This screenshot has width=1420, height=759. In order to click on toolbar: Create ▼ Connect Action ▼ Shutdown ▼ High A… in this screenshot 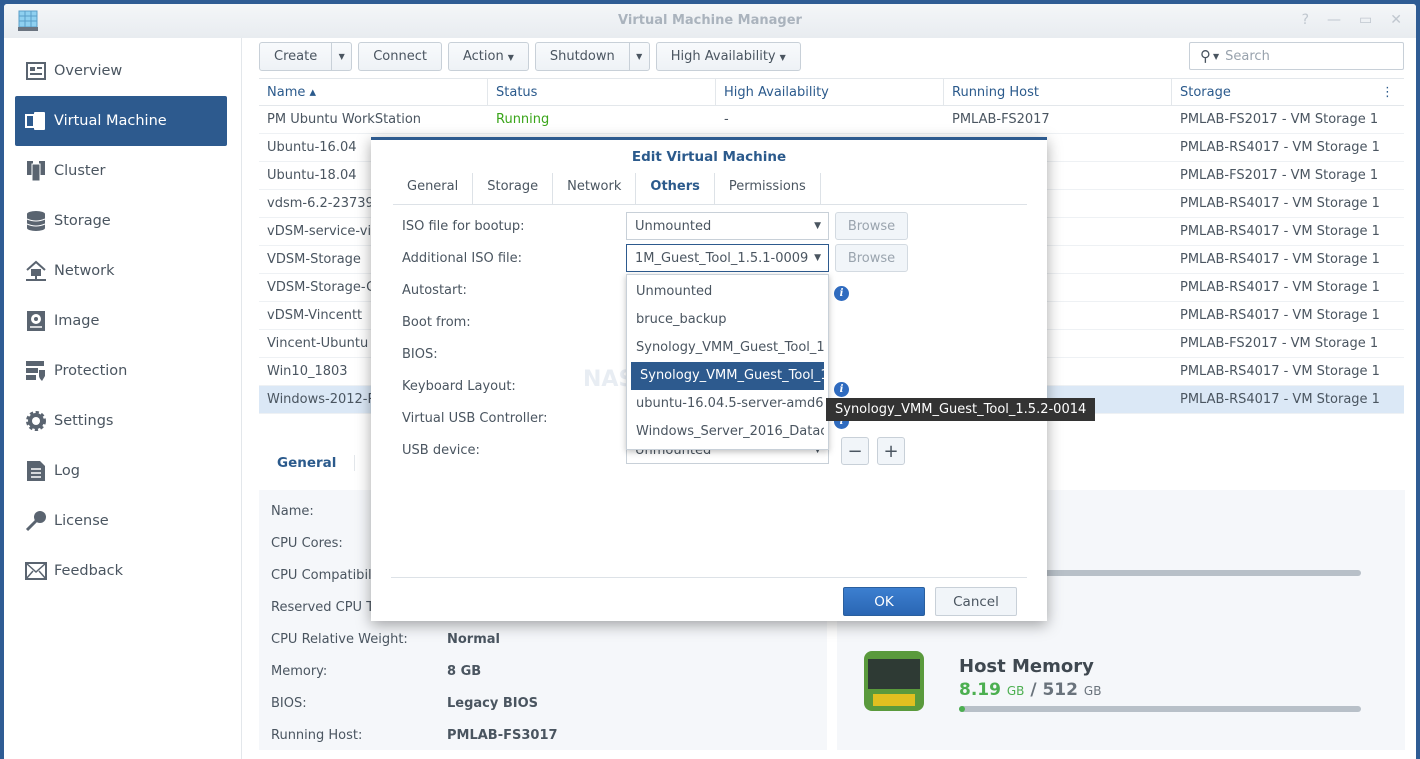, I will do `click(530, 56)`.